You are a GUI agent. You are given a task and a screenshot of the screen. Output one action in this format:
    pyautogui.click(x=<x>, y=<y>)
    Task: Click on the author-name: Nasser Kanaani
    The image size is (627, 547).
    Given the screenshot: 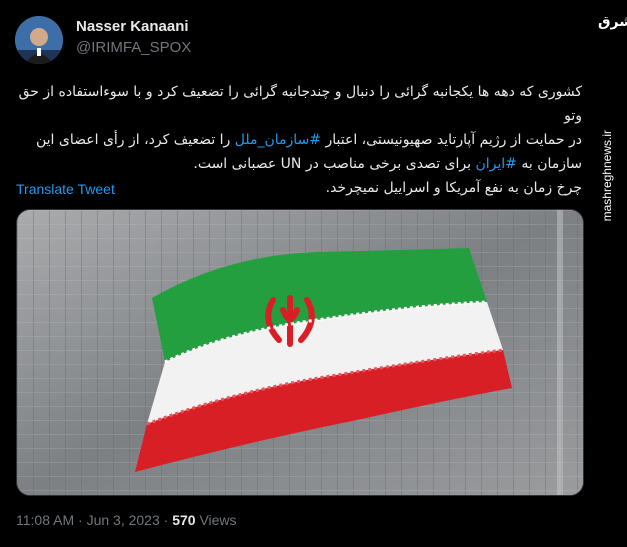 What is the action you would take?
    pyautogui.click(x=132, y=26)
    